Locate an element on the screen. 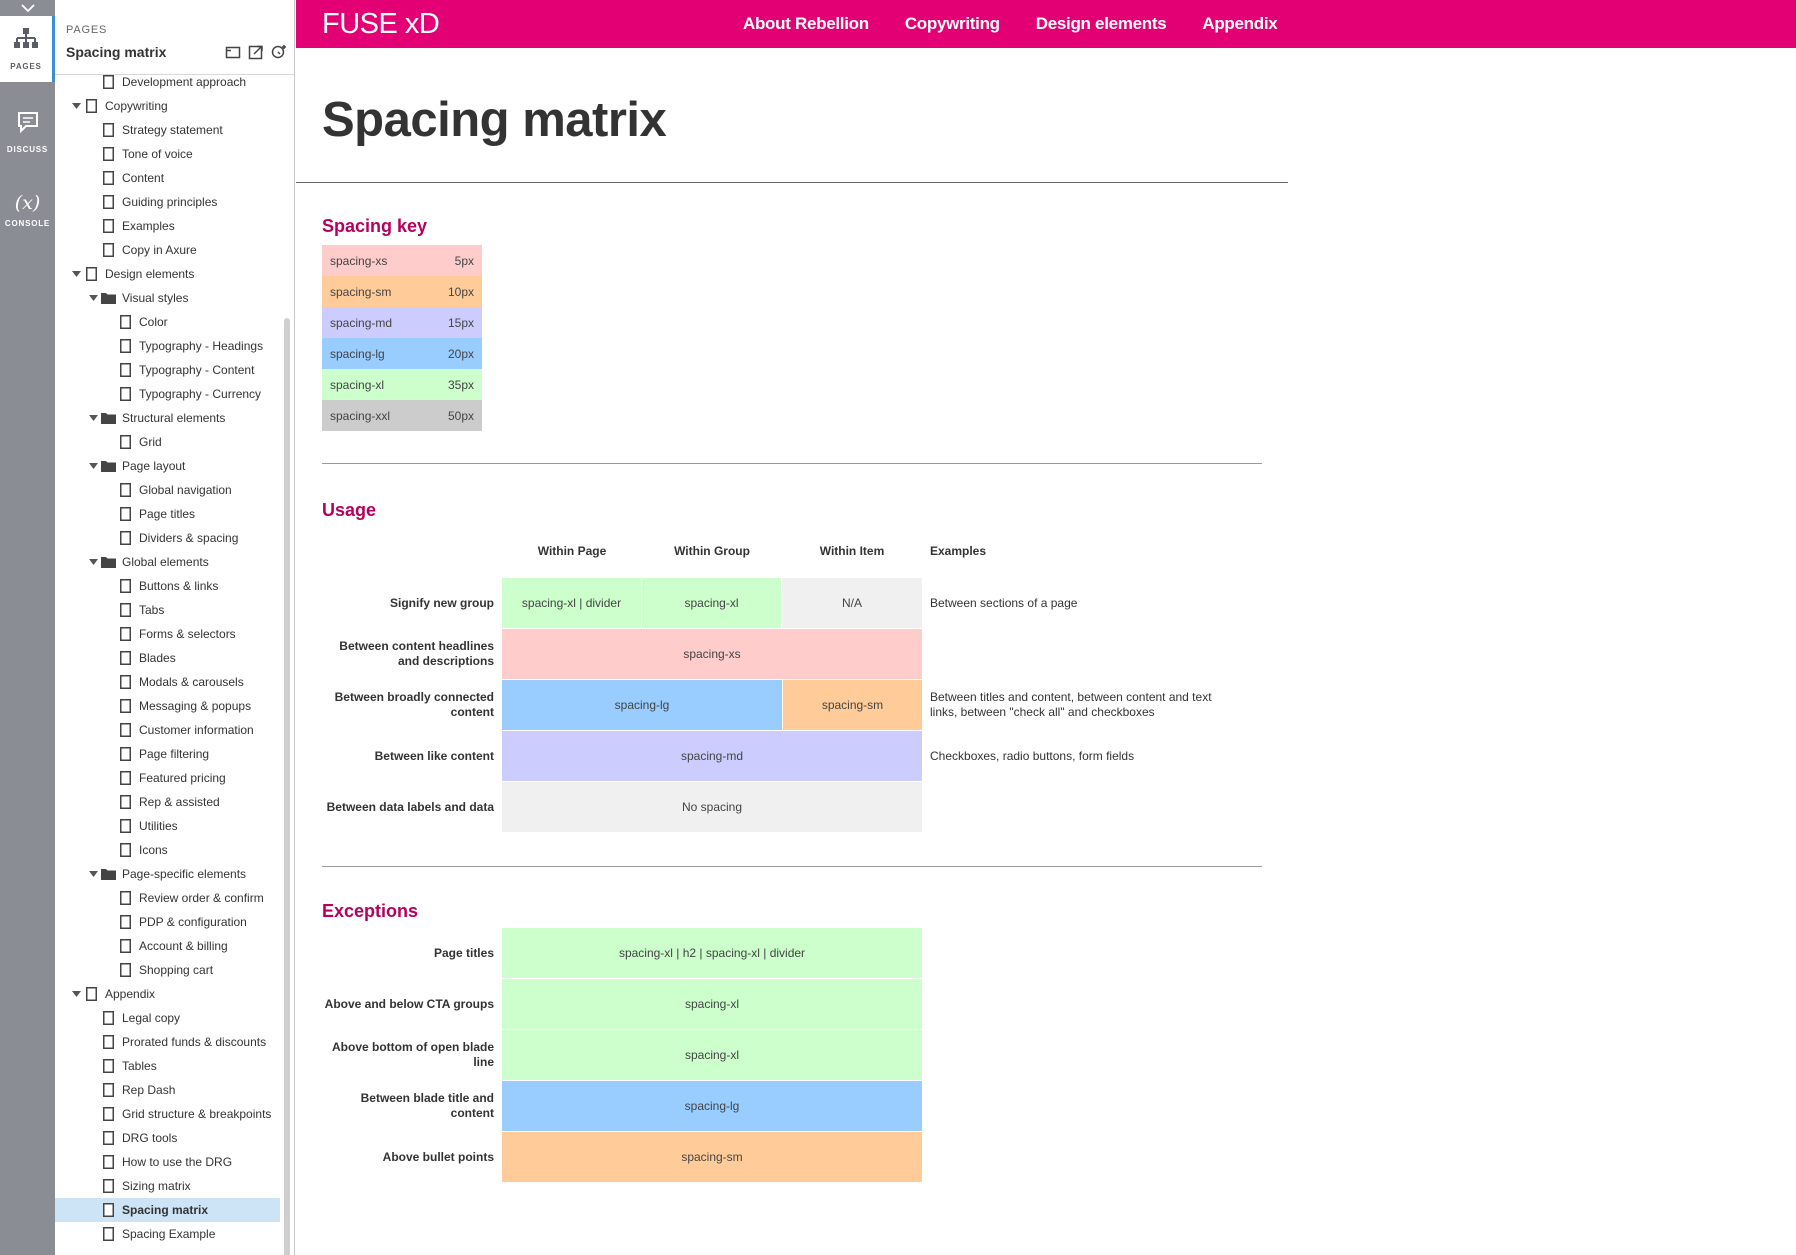 The width and height of the screenshot is (1796, 1255). tree-item: Color is located at coordinates (167, 322).